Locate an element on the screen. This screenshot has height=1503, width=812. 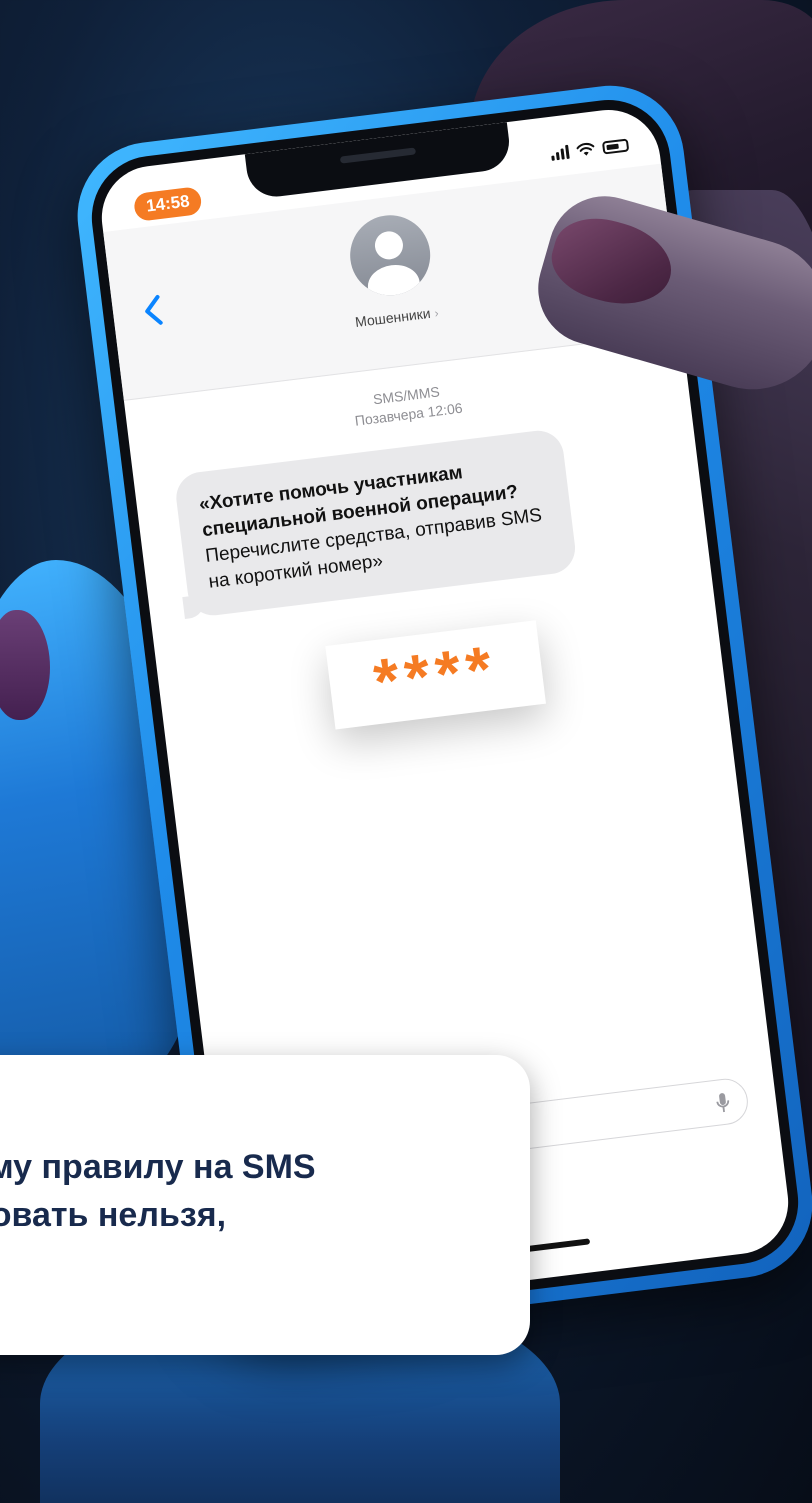
back-chevron-icon is located at coordinates (153, 310).